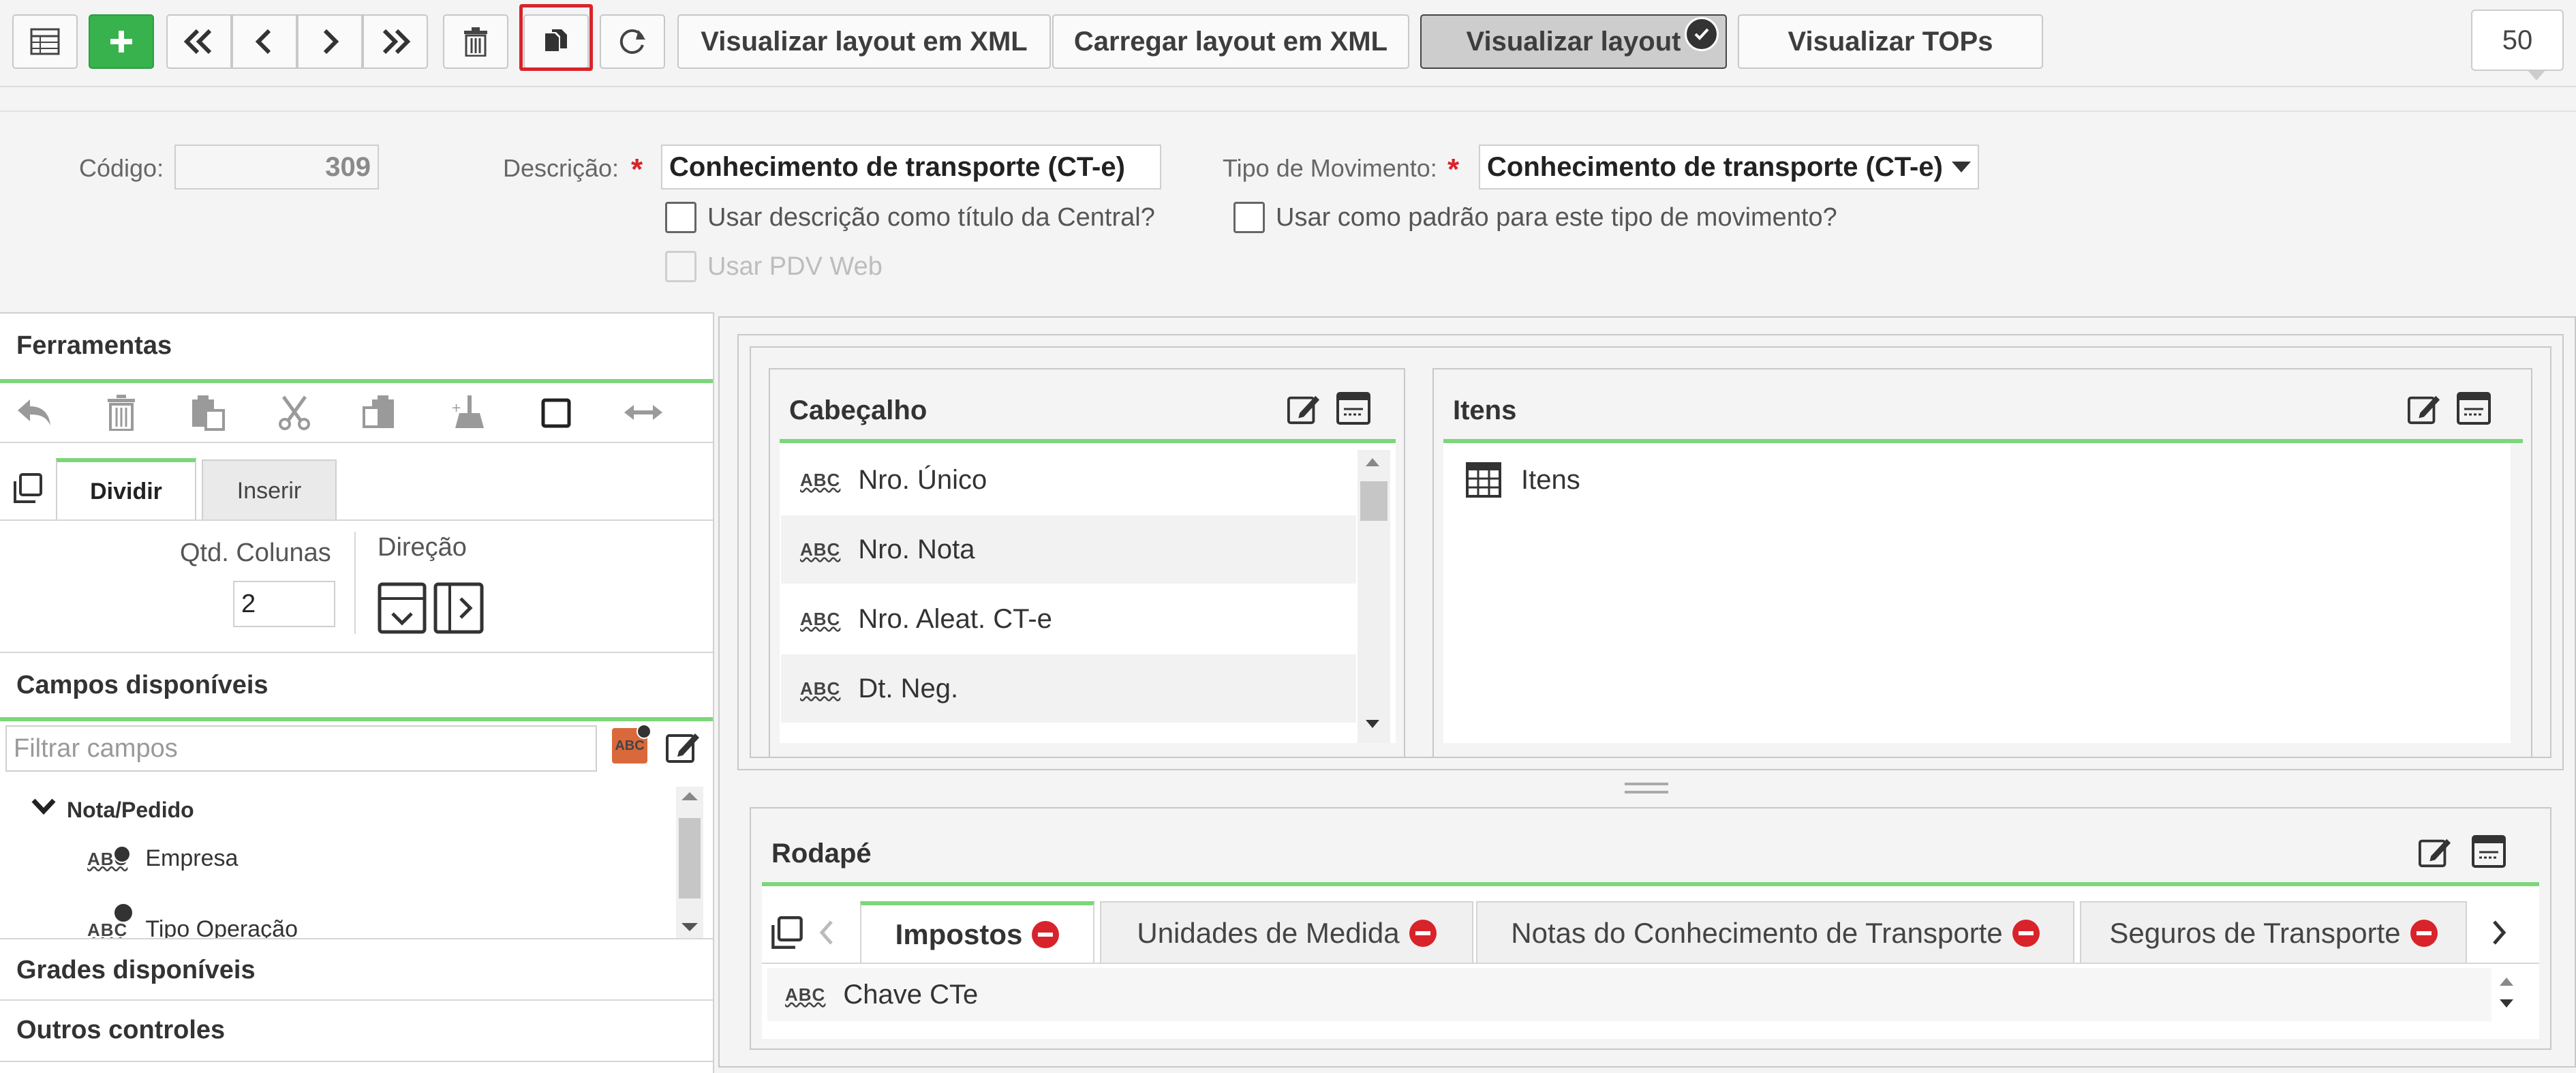 This screenshot has height=1073, width=2576. I want to click on view-layout-button: Visualizar layout, so click(1573, 41).